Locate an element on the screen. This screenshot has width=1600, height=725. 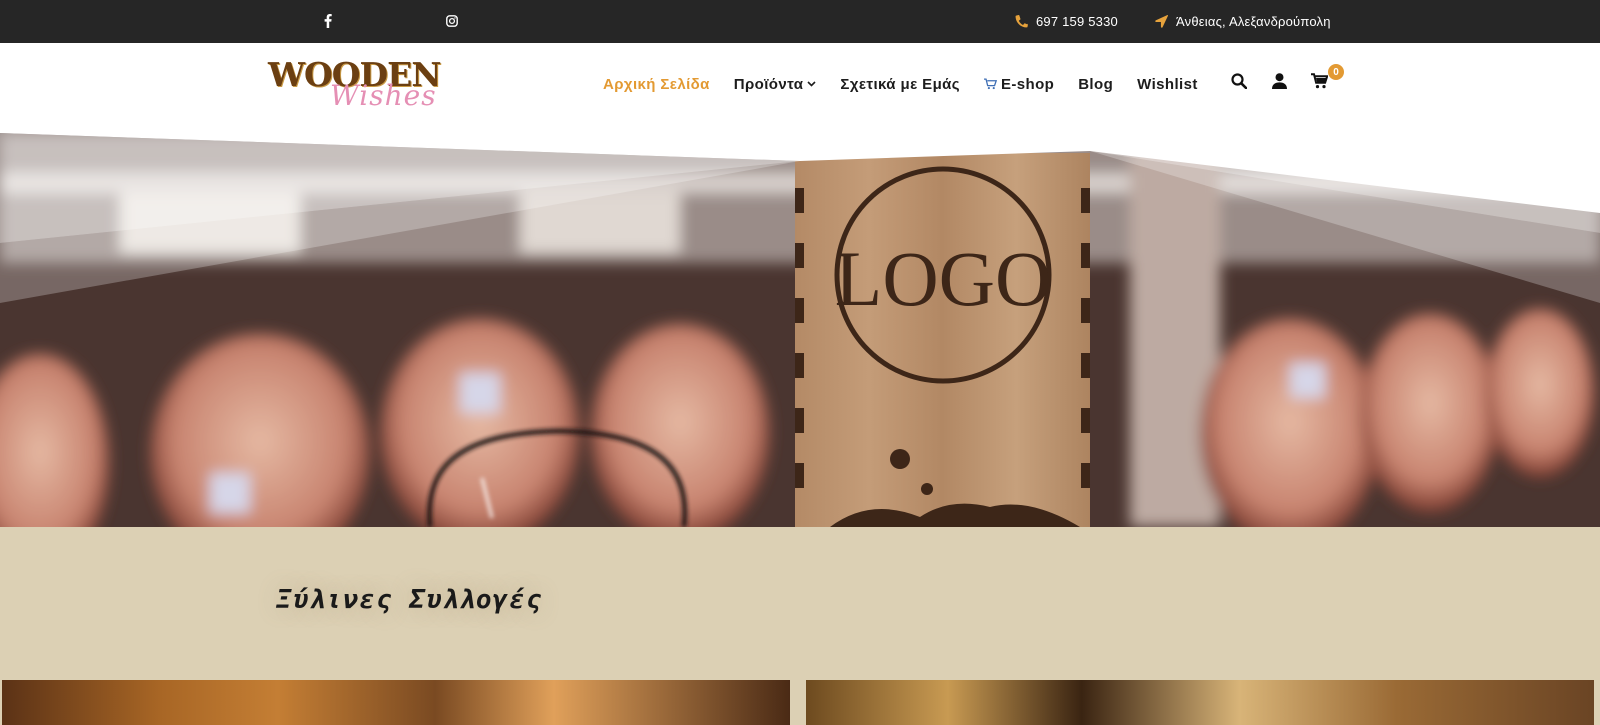
instagram-icon is located at coordinates (452, 21).